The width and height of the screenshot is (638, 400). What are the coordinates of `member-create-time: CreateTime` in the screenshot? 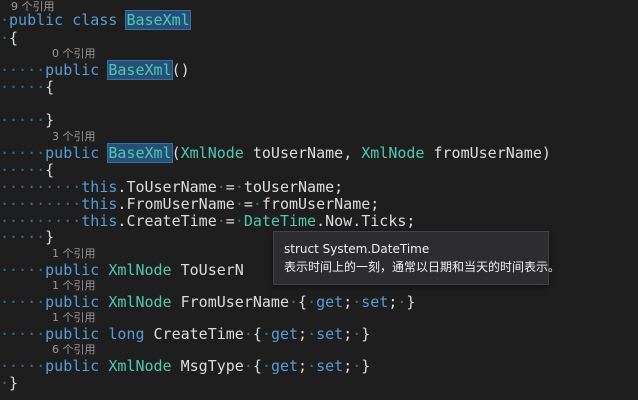 It's located at (171, 221).